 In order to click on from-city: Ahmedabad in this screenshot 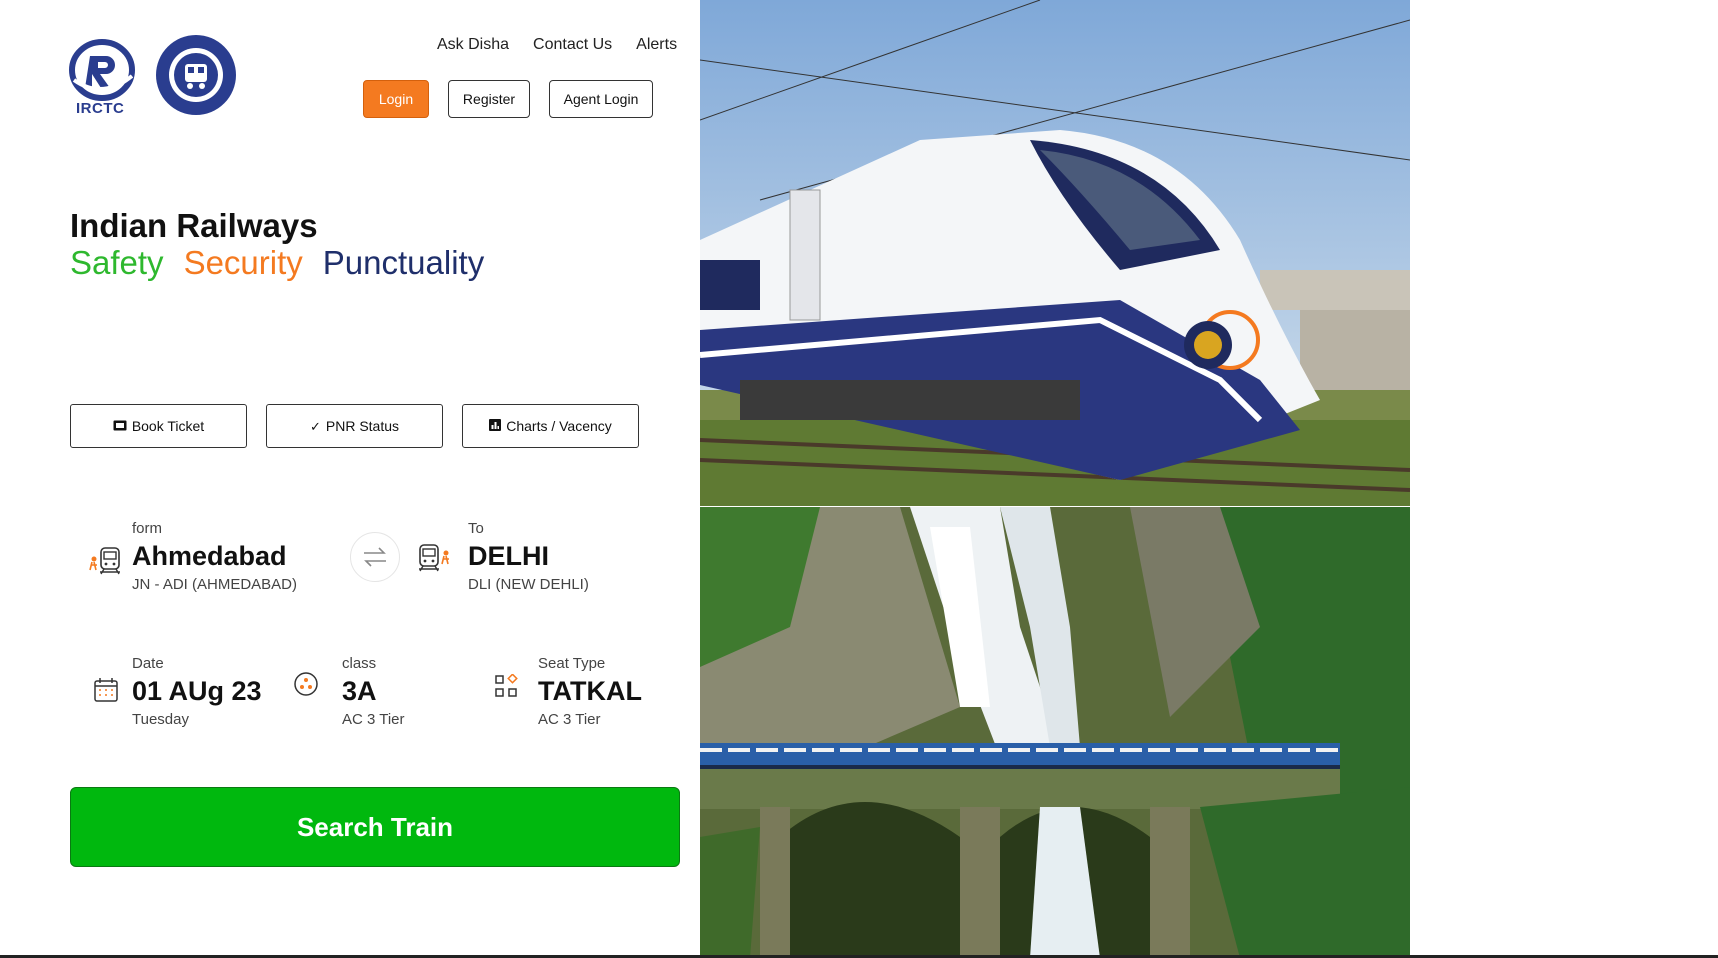, I will do `click(209, 556)`.